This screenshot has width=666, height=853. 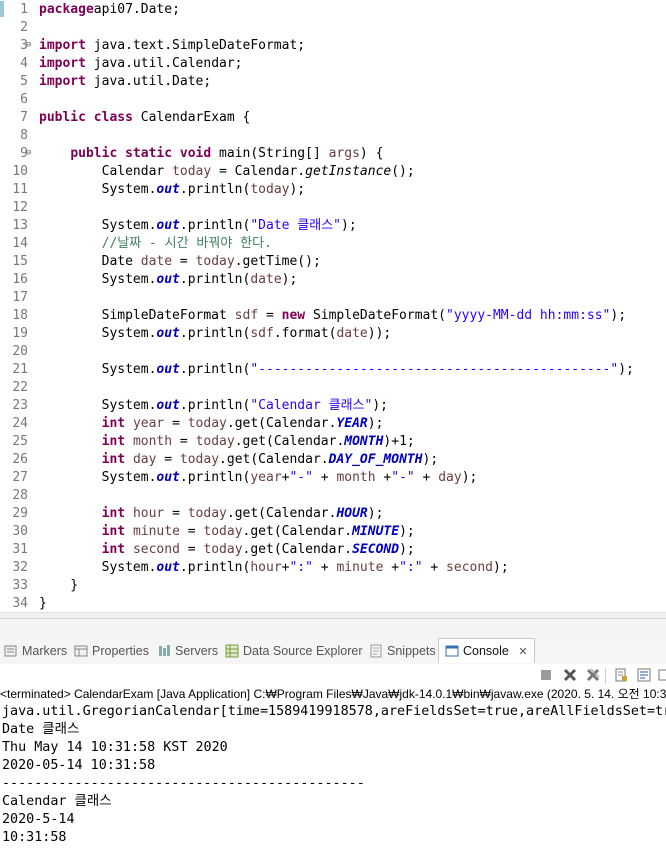 I want to click on code-line: 34}, so click(x=333, y=604).